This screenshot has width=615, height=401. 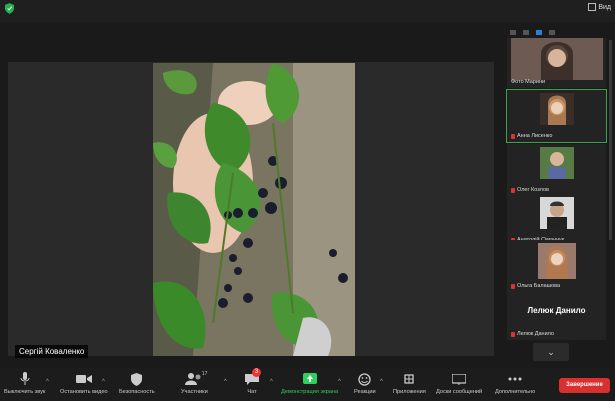 I want to click on gallery-dot-active, so click(x=539, y=32).